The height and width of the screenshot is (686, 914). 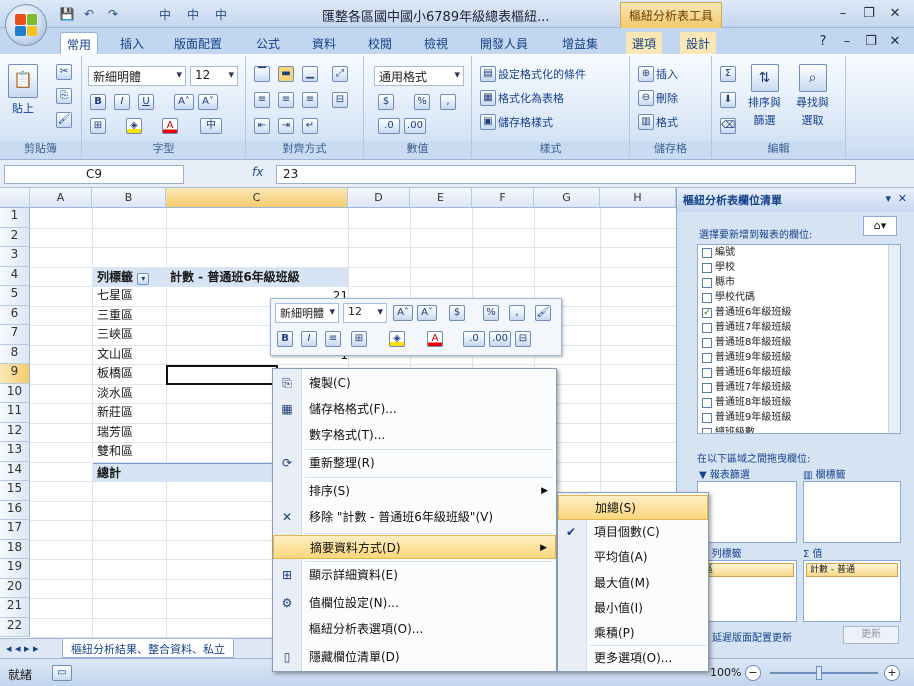 What do you see at coordinates (89, 14) in the screenshot?
I see `undo-icon: ↶` at bounding box center [89, 14].